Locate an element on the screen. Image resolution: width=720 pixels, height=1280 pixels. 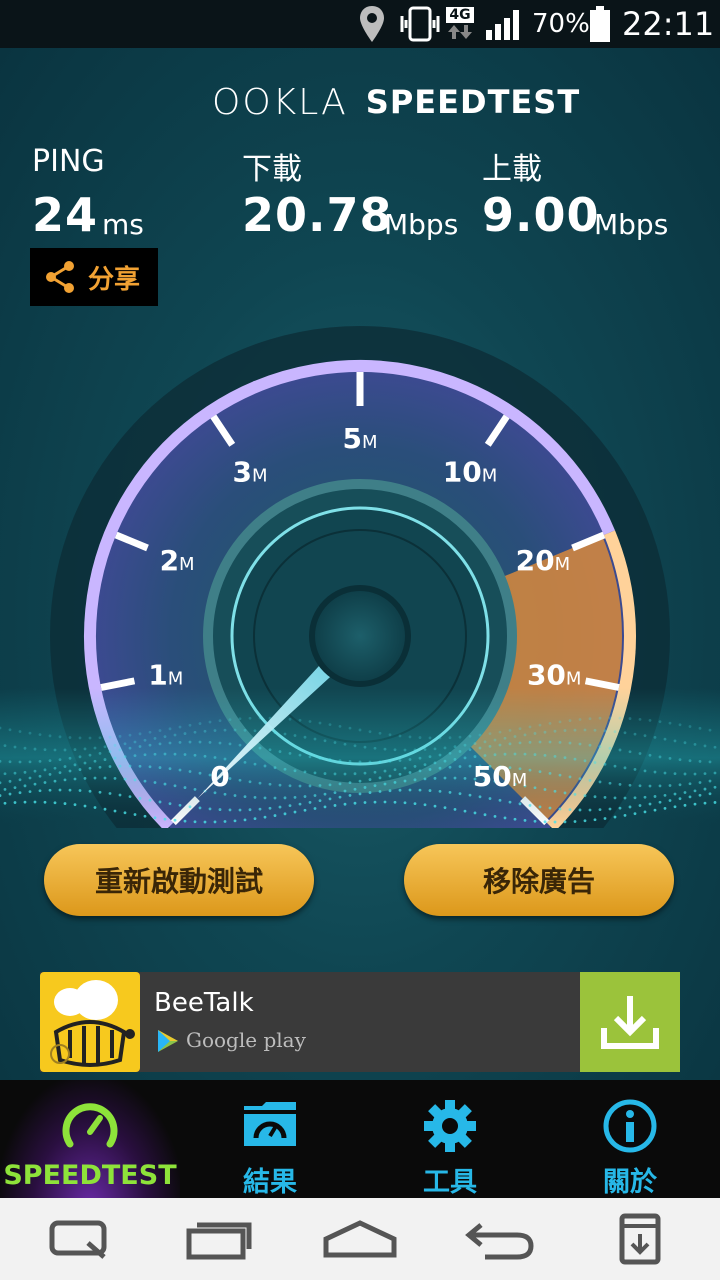
product-name: SPEEDTEST is located at coordinates (473, 102).